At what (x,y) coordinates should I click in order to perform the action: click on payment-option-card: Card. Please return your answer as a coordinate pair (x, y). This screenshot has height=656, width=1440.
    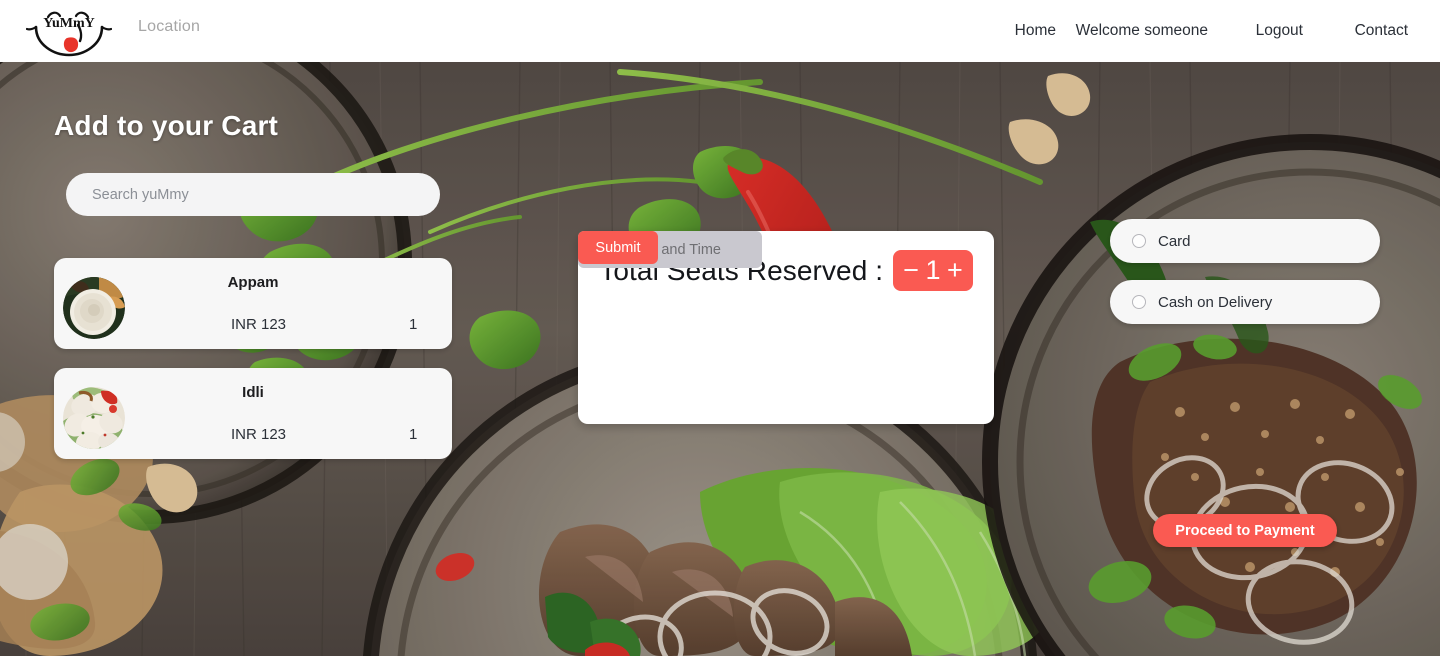
    Looking at the image, I should click on (1245, 241).